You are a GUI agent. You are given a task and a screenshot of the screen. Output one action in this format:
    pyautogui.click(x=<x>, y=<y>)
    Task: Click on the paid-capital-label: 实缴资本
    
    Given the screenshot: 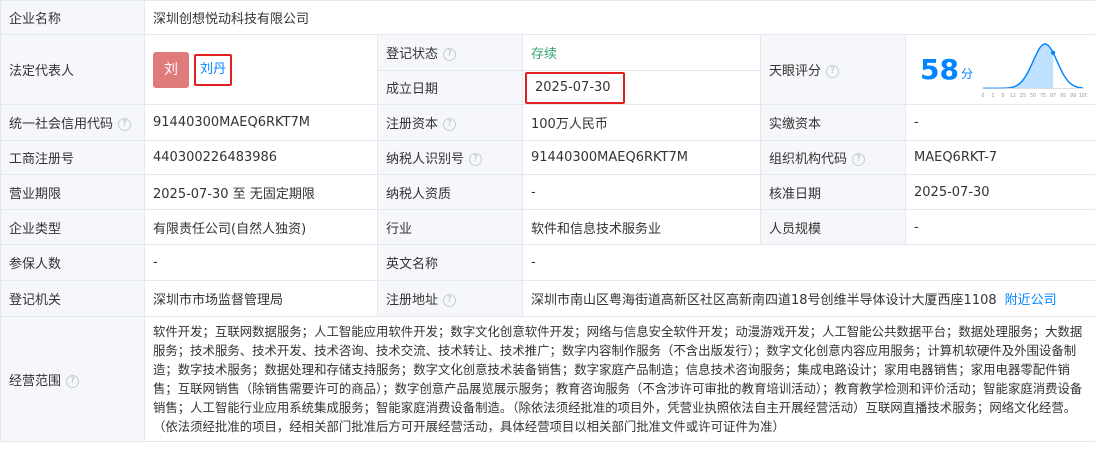 What is the action you would take?
    pyautogui.click(x=833, y=122)
    